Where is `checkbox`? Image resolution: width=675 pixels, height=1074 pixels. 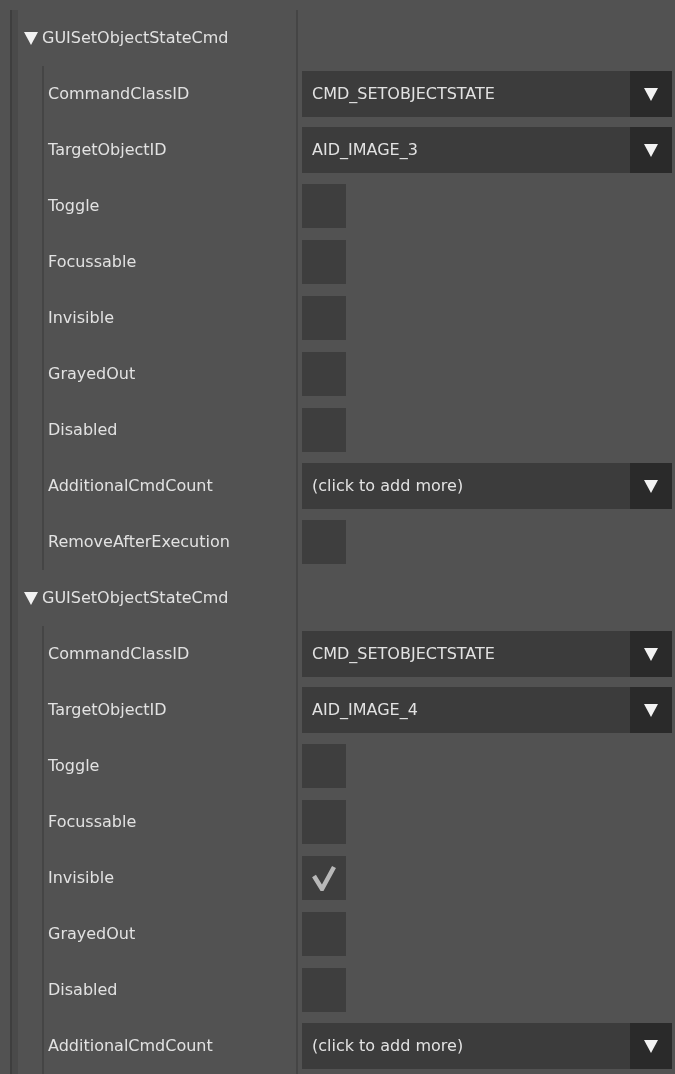 checkbox is located at coordinates (324, 878).